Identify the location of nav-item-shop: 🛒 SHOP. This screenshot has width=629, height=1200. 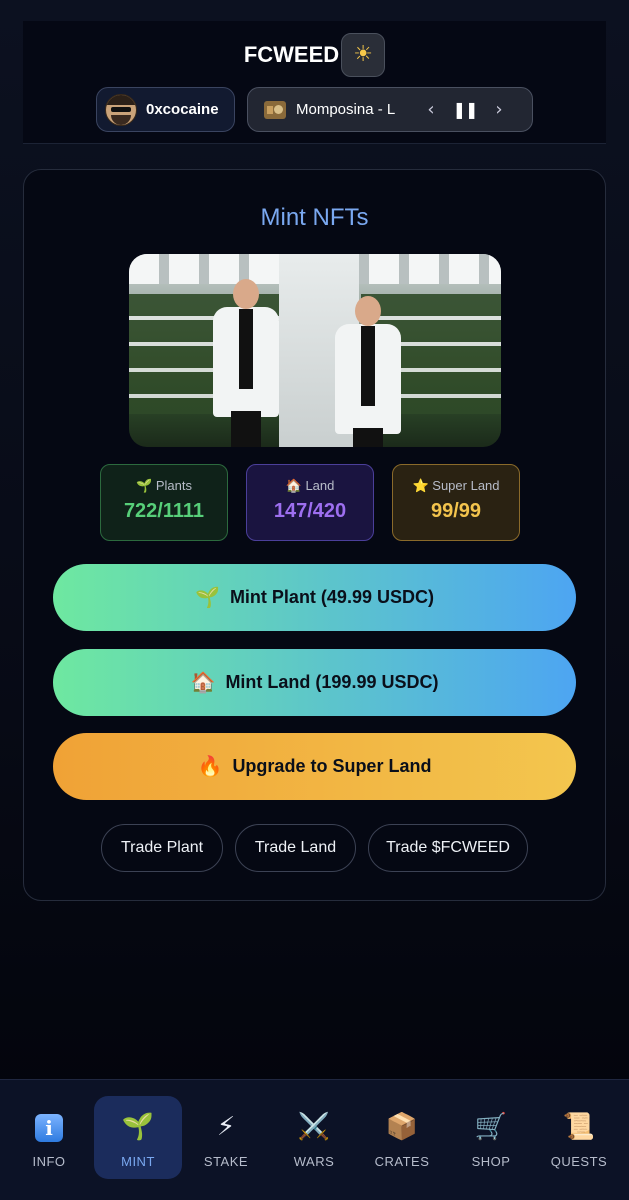
(491, 1137).